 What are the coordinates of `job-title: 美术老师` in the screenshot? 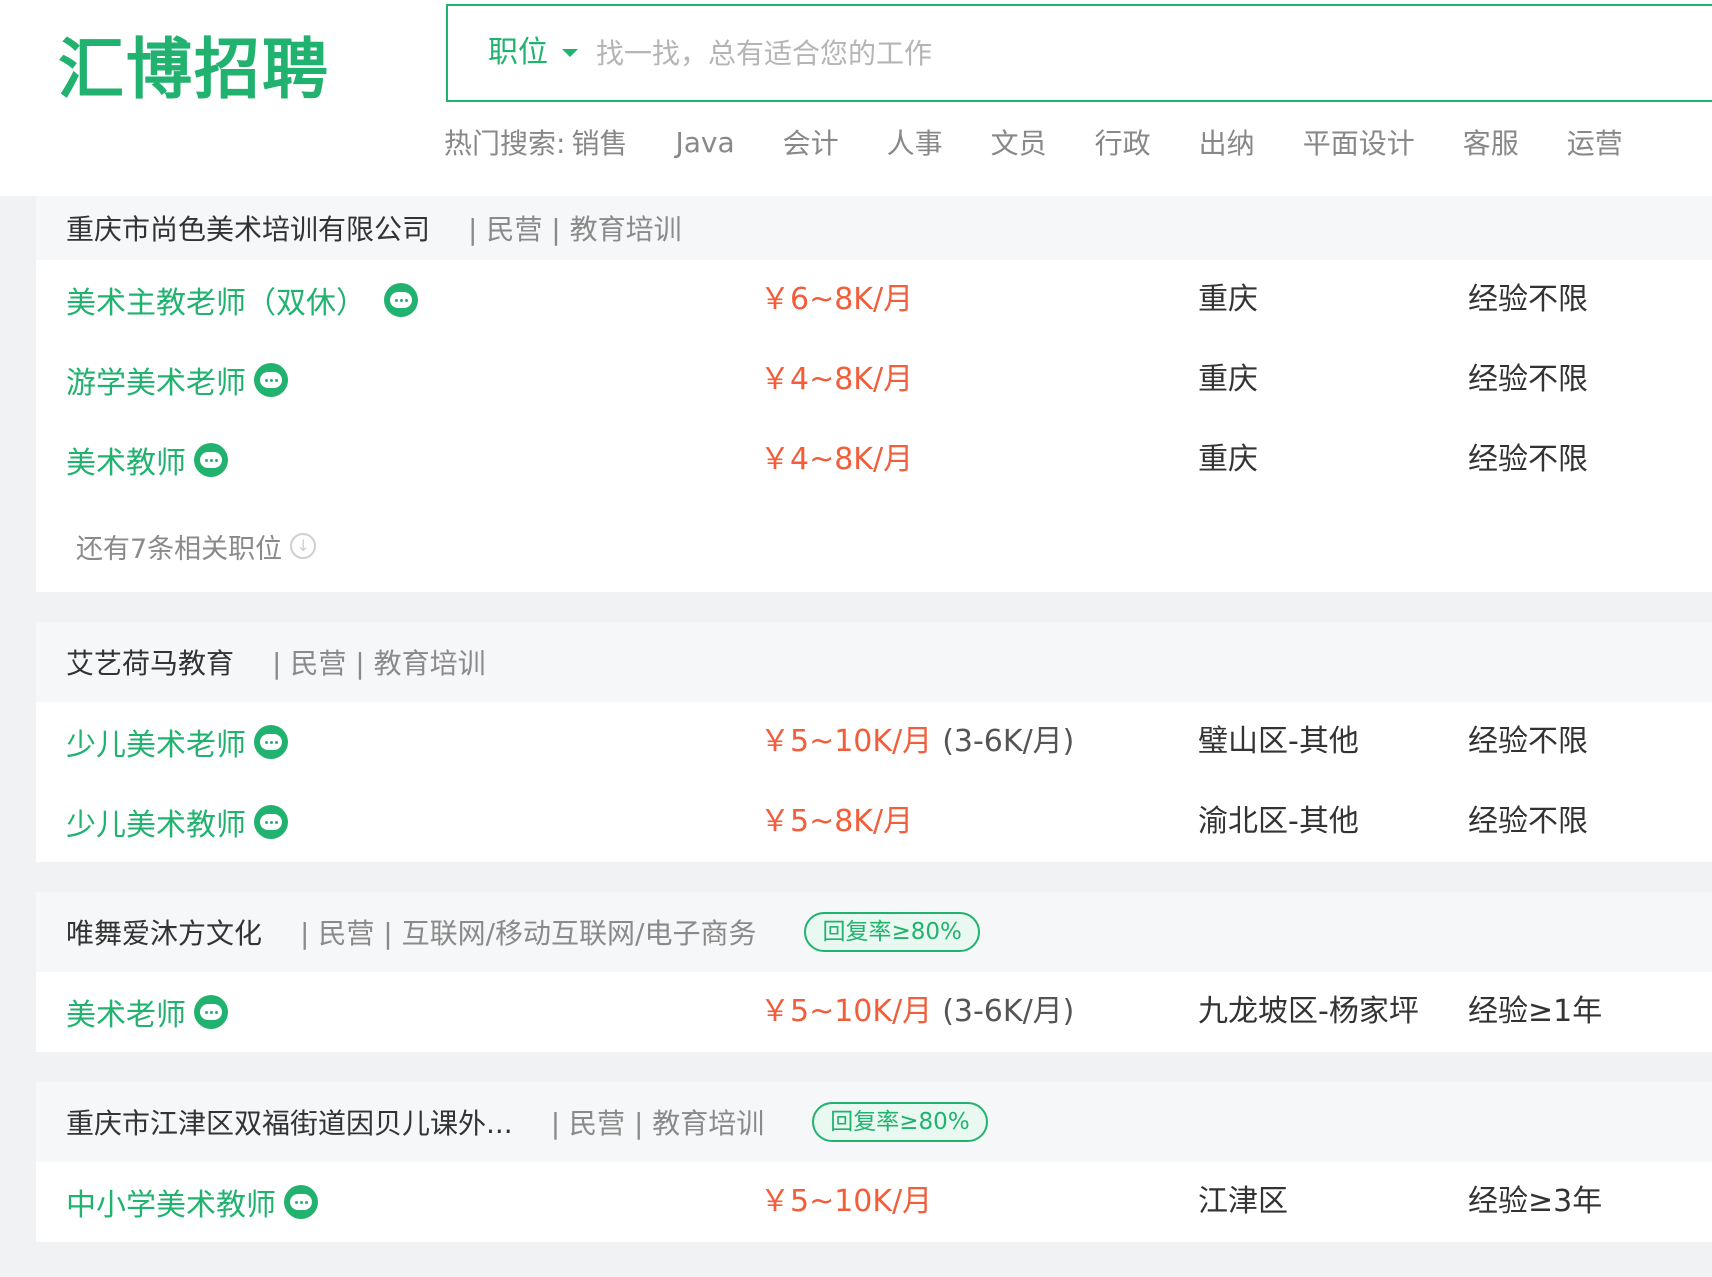 It's located at (147, 1012).